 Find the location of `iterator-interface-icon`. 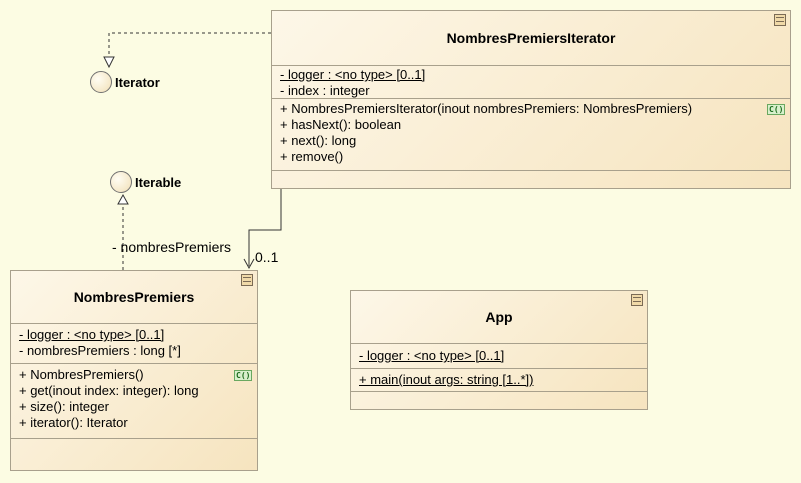

iterator-interface-icon is located at coordinates (101, 82).